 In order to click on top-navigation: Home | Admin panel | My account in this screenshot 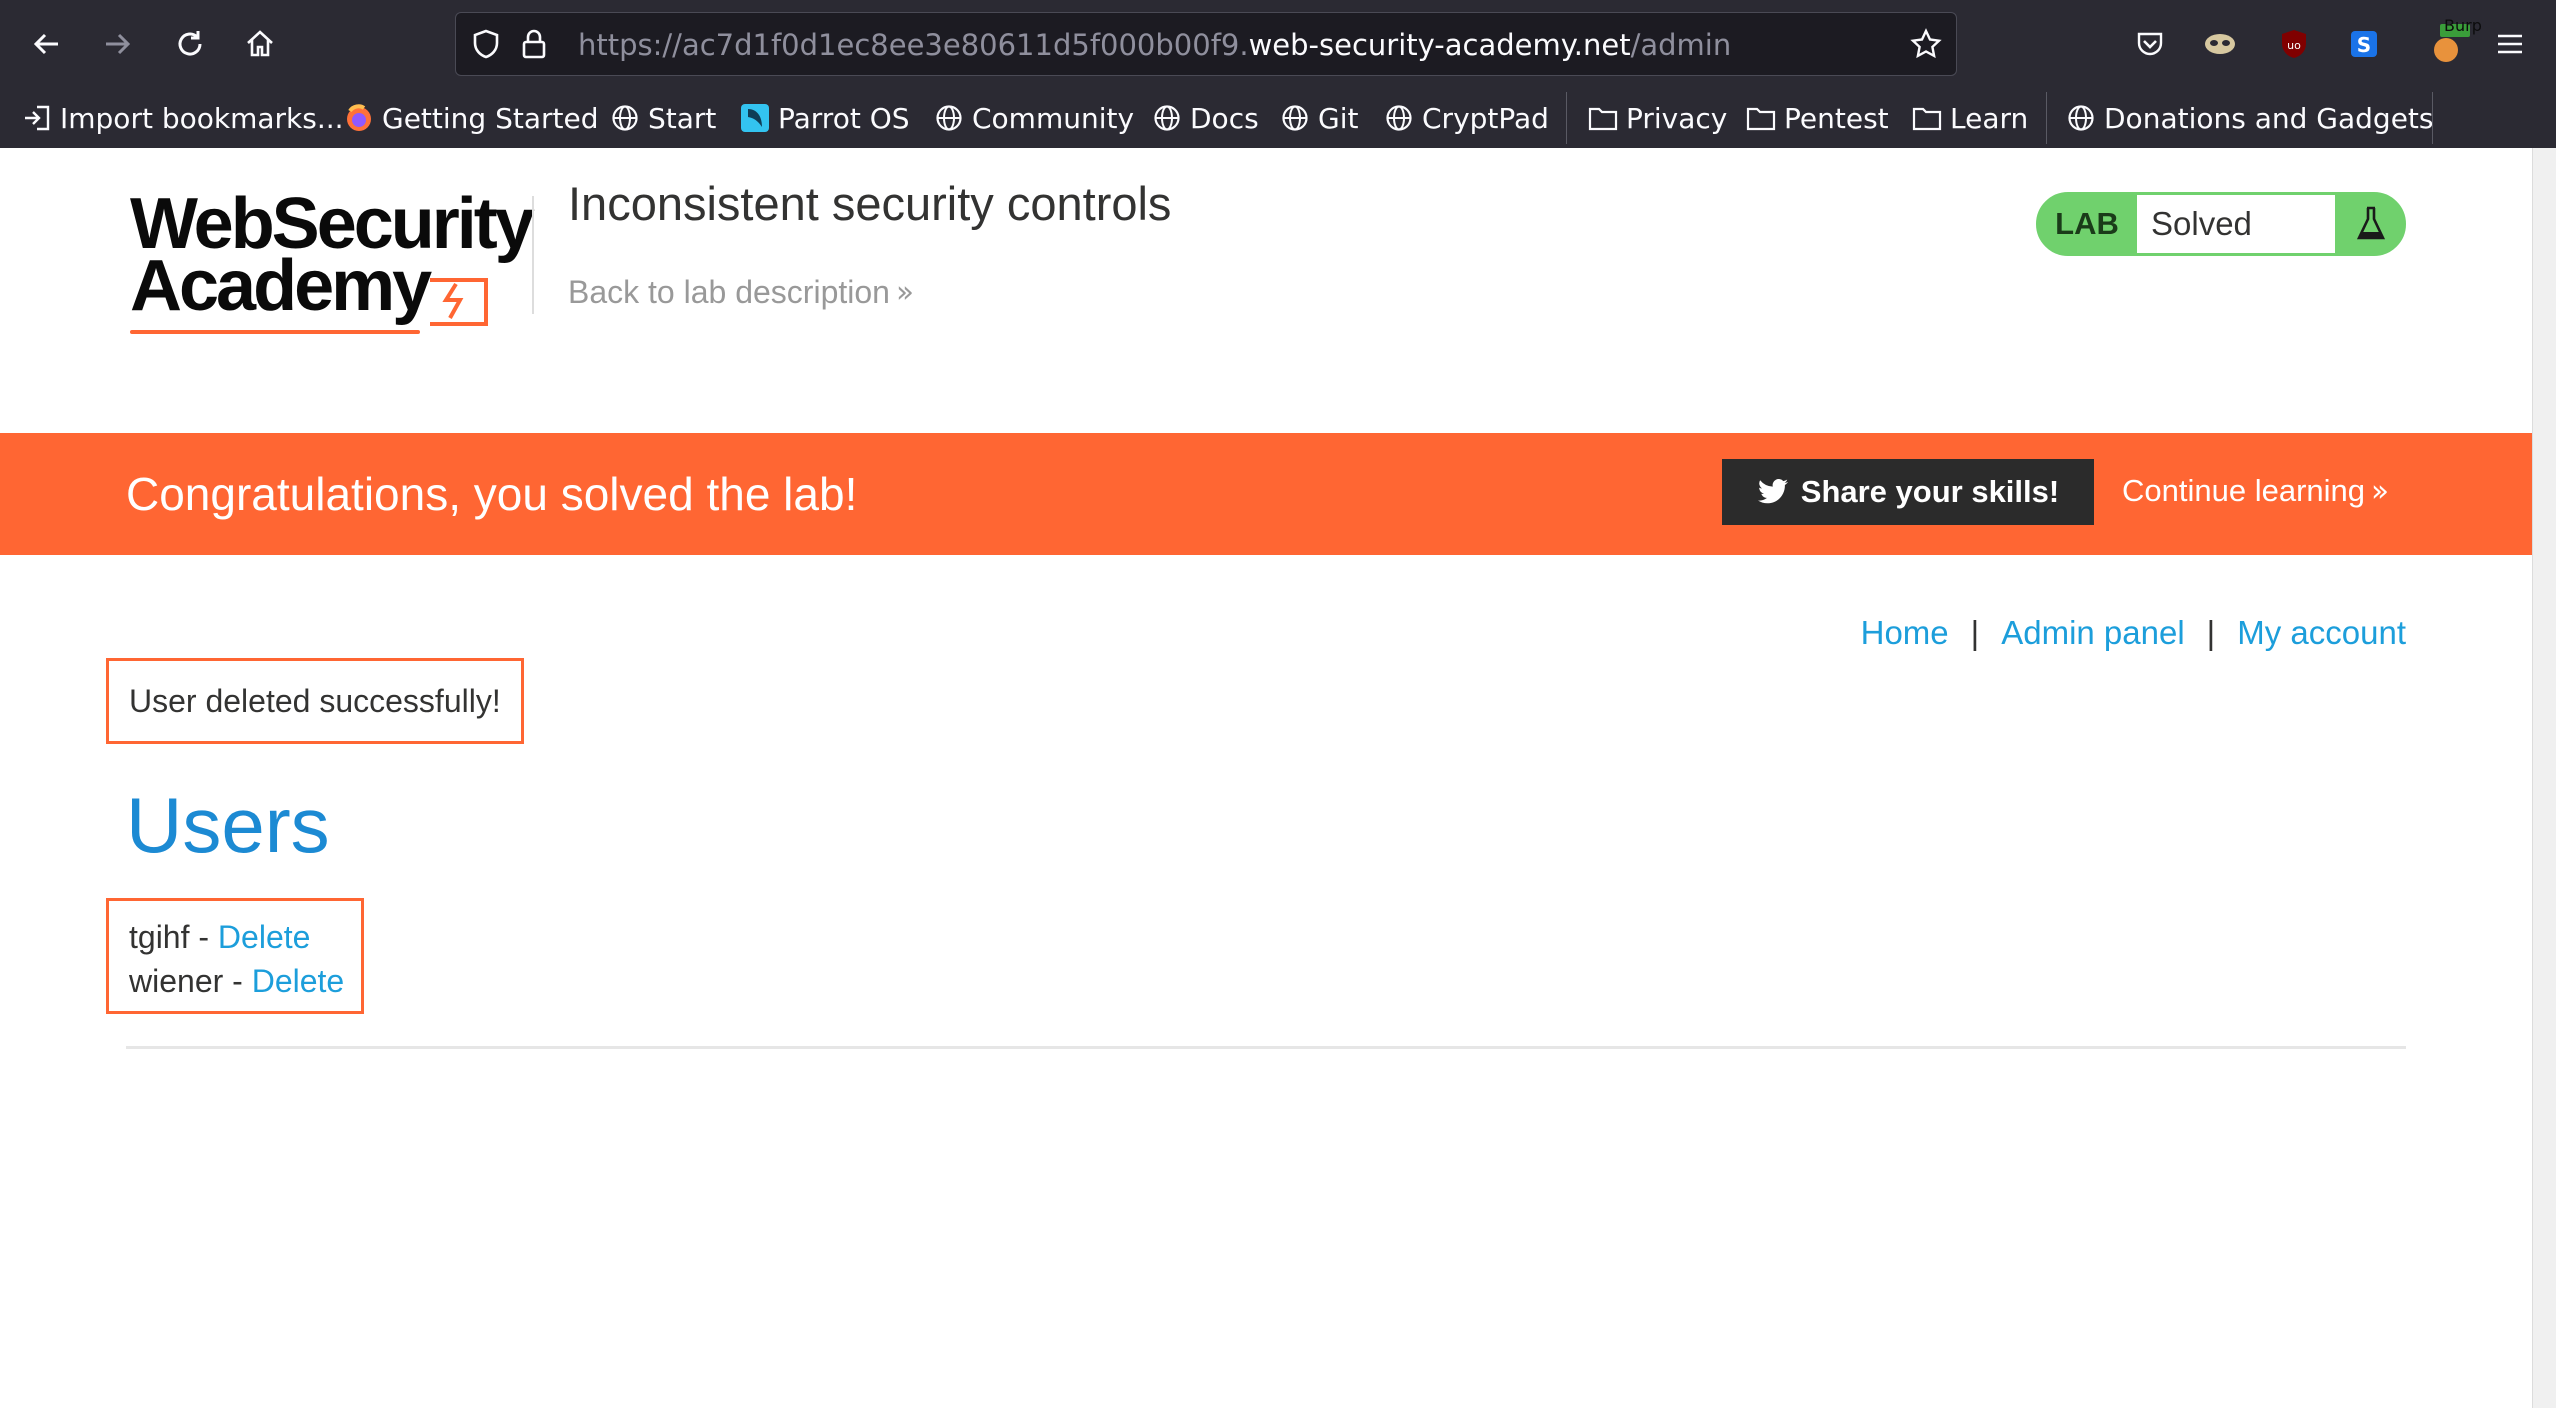, I will do `click(2133, 633)`.